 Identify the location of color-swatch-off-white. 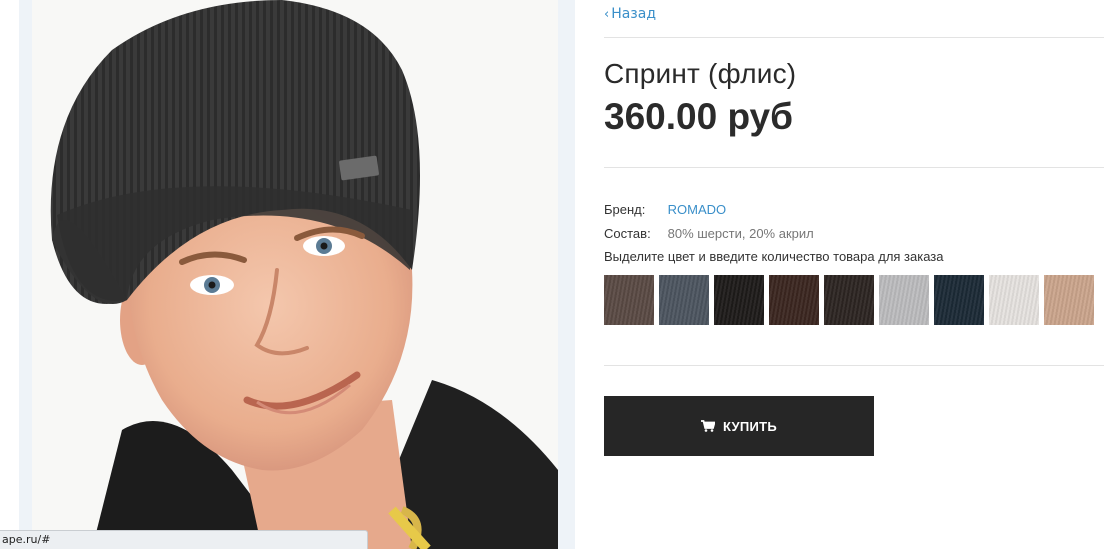
(1014, 300).